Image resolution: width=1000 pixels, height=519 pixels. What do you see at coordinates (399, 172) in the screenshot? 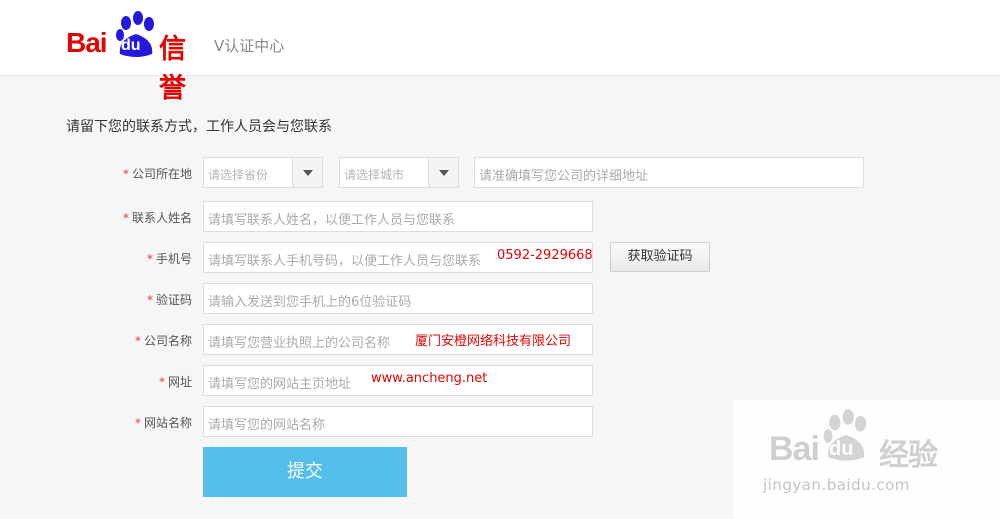
I see `city-select: 请选择城市` at bounding box center [399, 172].